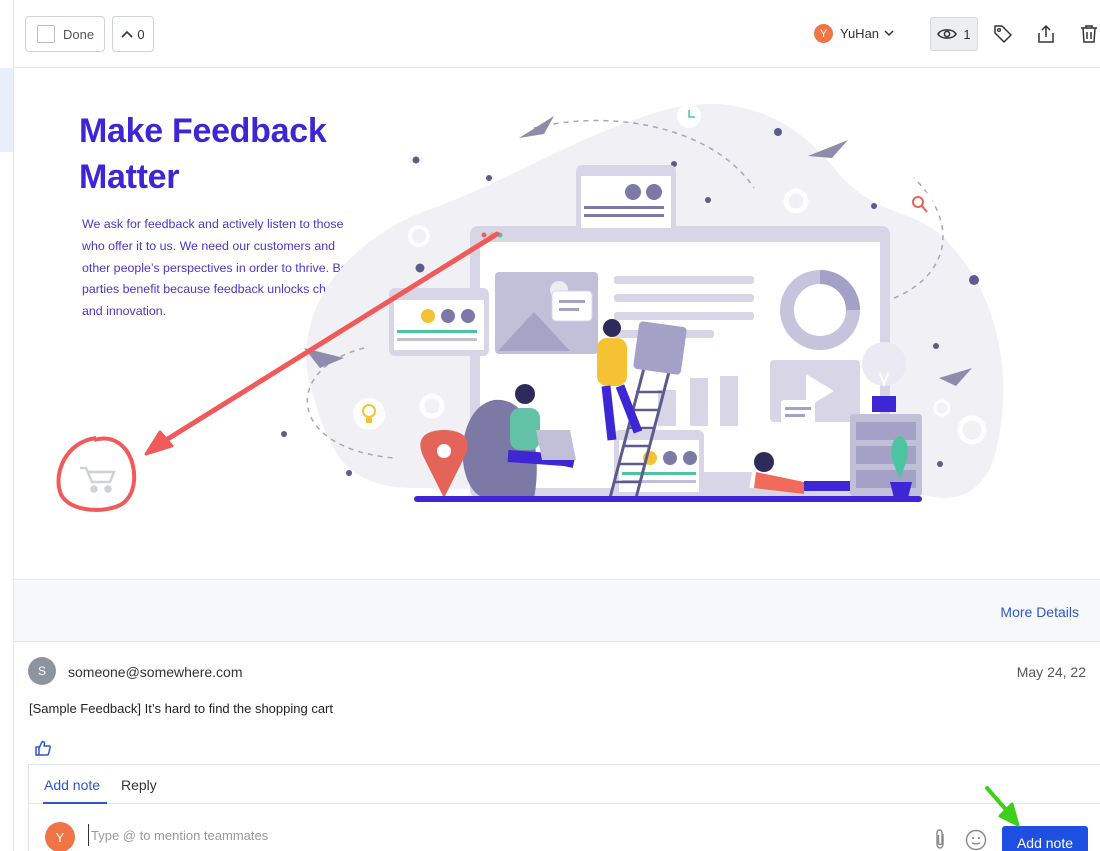 Image resolution: width=1100 pixels, height=851 pixels. What do you see at coordinates (98, 479) in the screenshot?
I see `shopping-cart-icon` at bounding box center [98, 479].